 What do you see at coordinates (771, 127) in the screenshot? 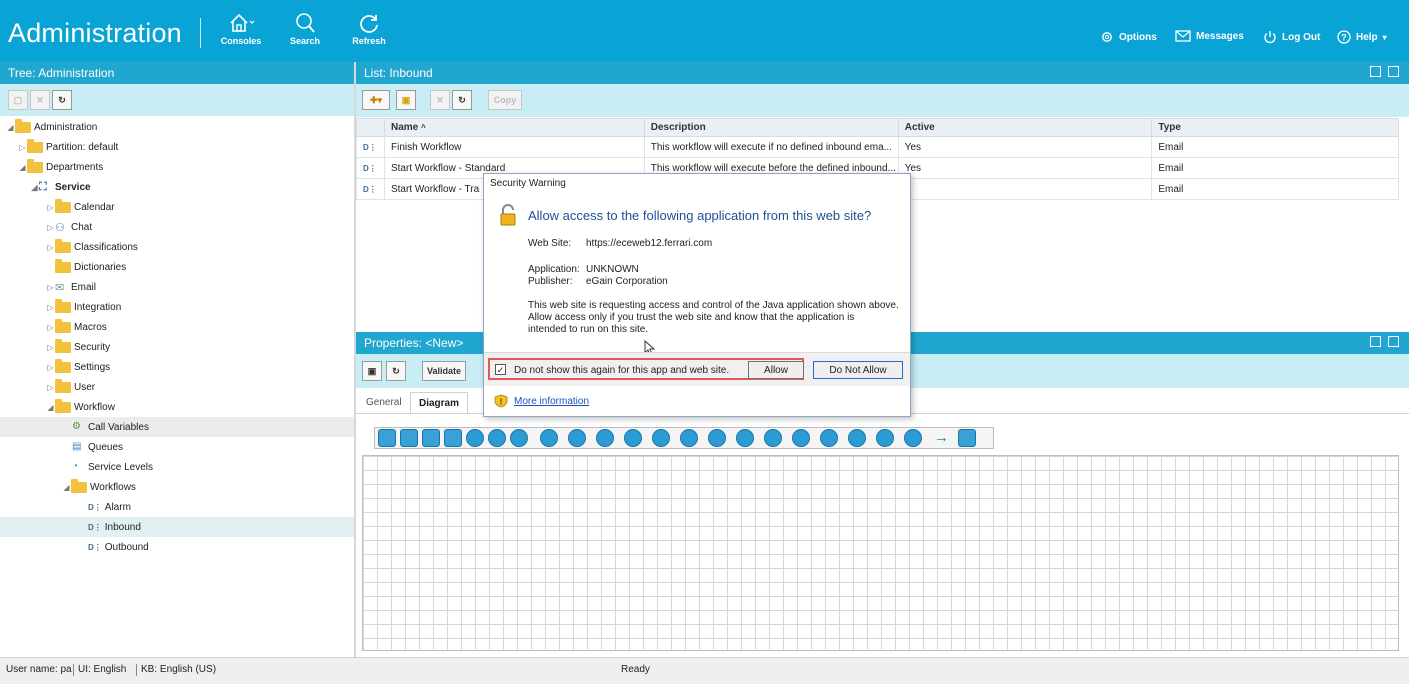
I see `column-header-description: Description` at bounding box center [771, 127].